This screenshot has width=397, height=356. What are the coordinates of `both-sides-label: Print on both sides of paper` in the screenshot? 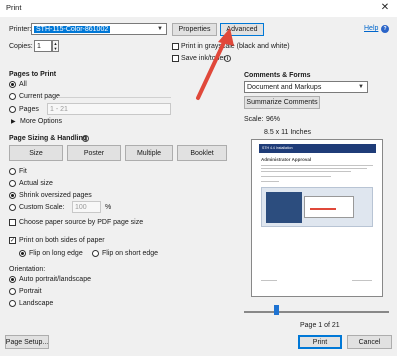 It's located at (62, 240).